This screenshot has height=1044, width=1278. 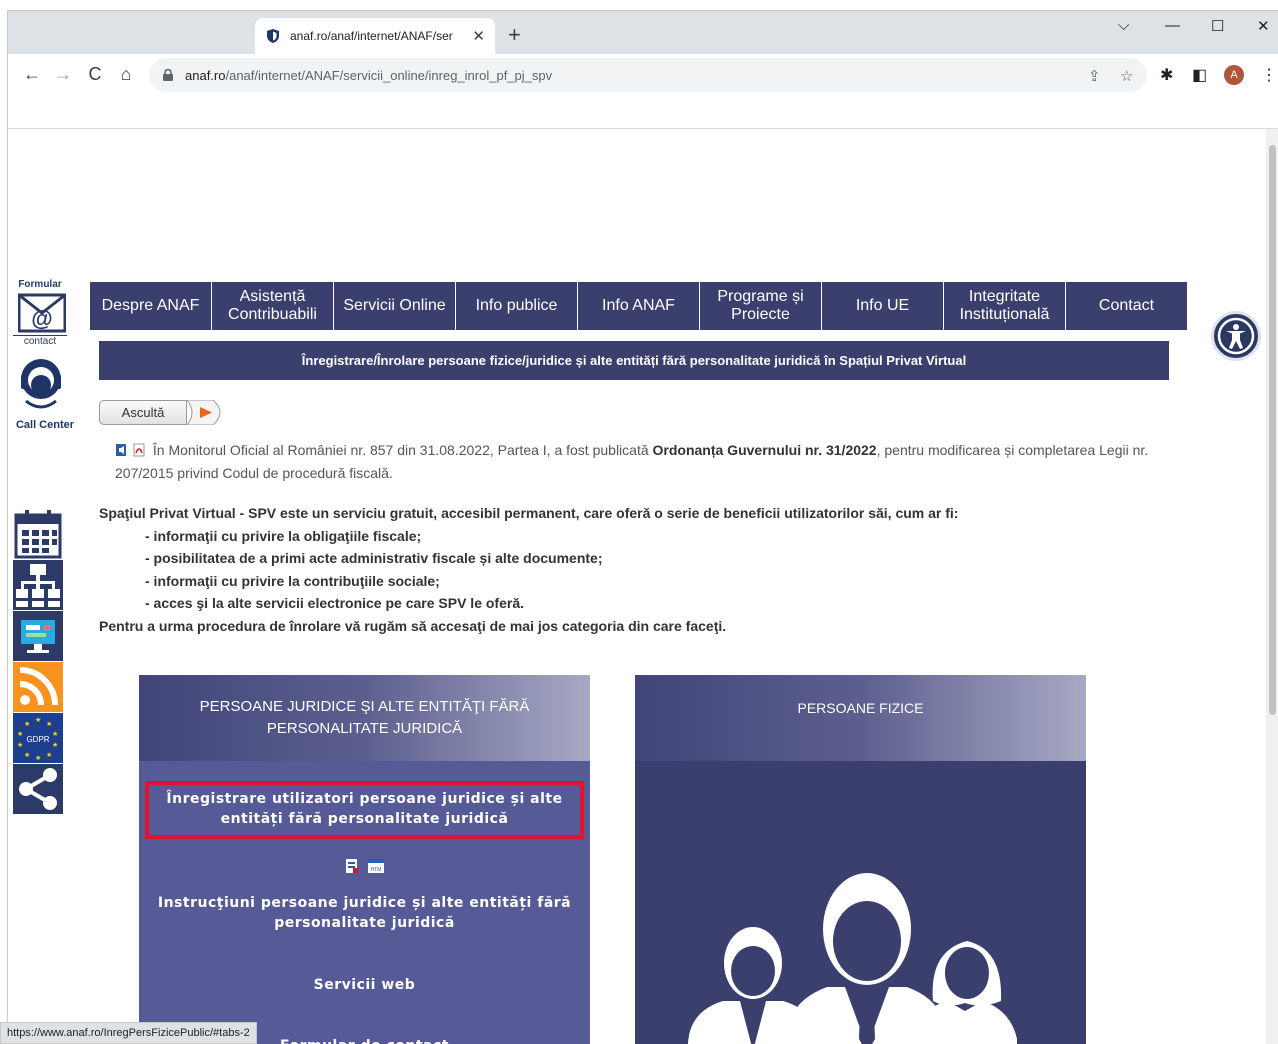 What do you see at coordinates (40, 341) in the screenshot?
I see `contact-label: contact` at bounding box center [40, 341].